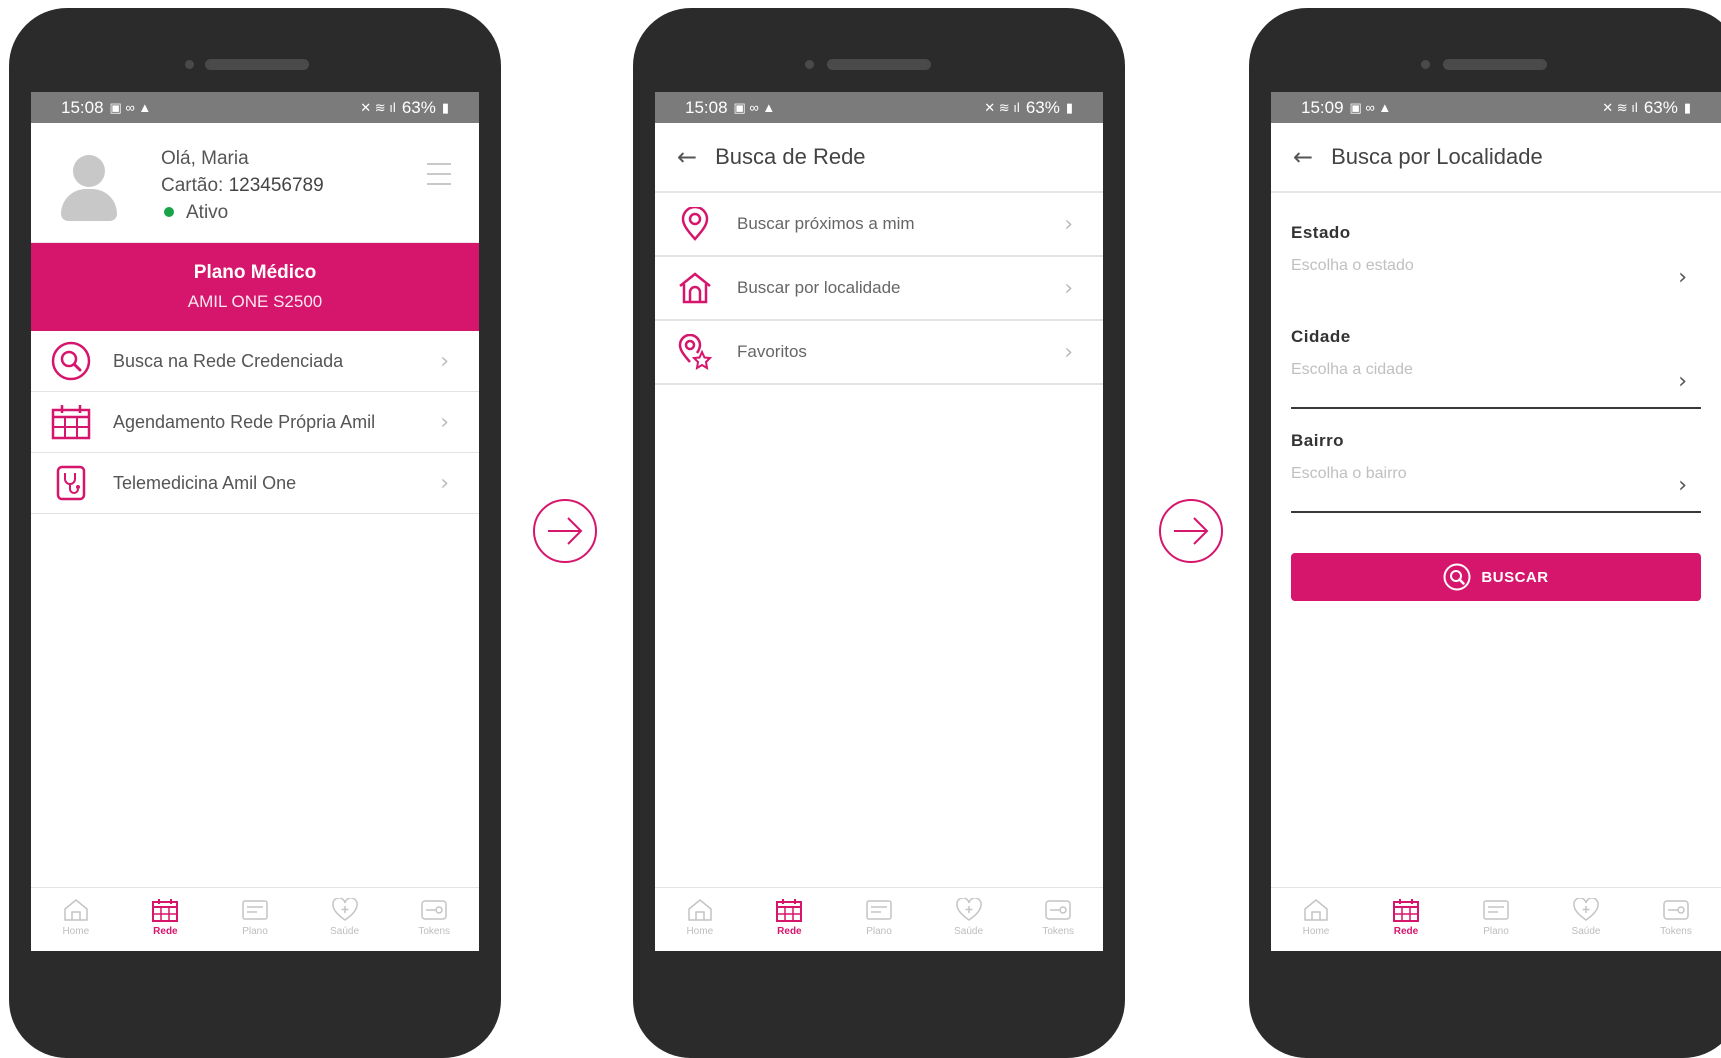 The height and width of the screenshot is (1058, 1721). I want to click on list-item-localidade: Buscar por localidade ›, so click(879, 289).